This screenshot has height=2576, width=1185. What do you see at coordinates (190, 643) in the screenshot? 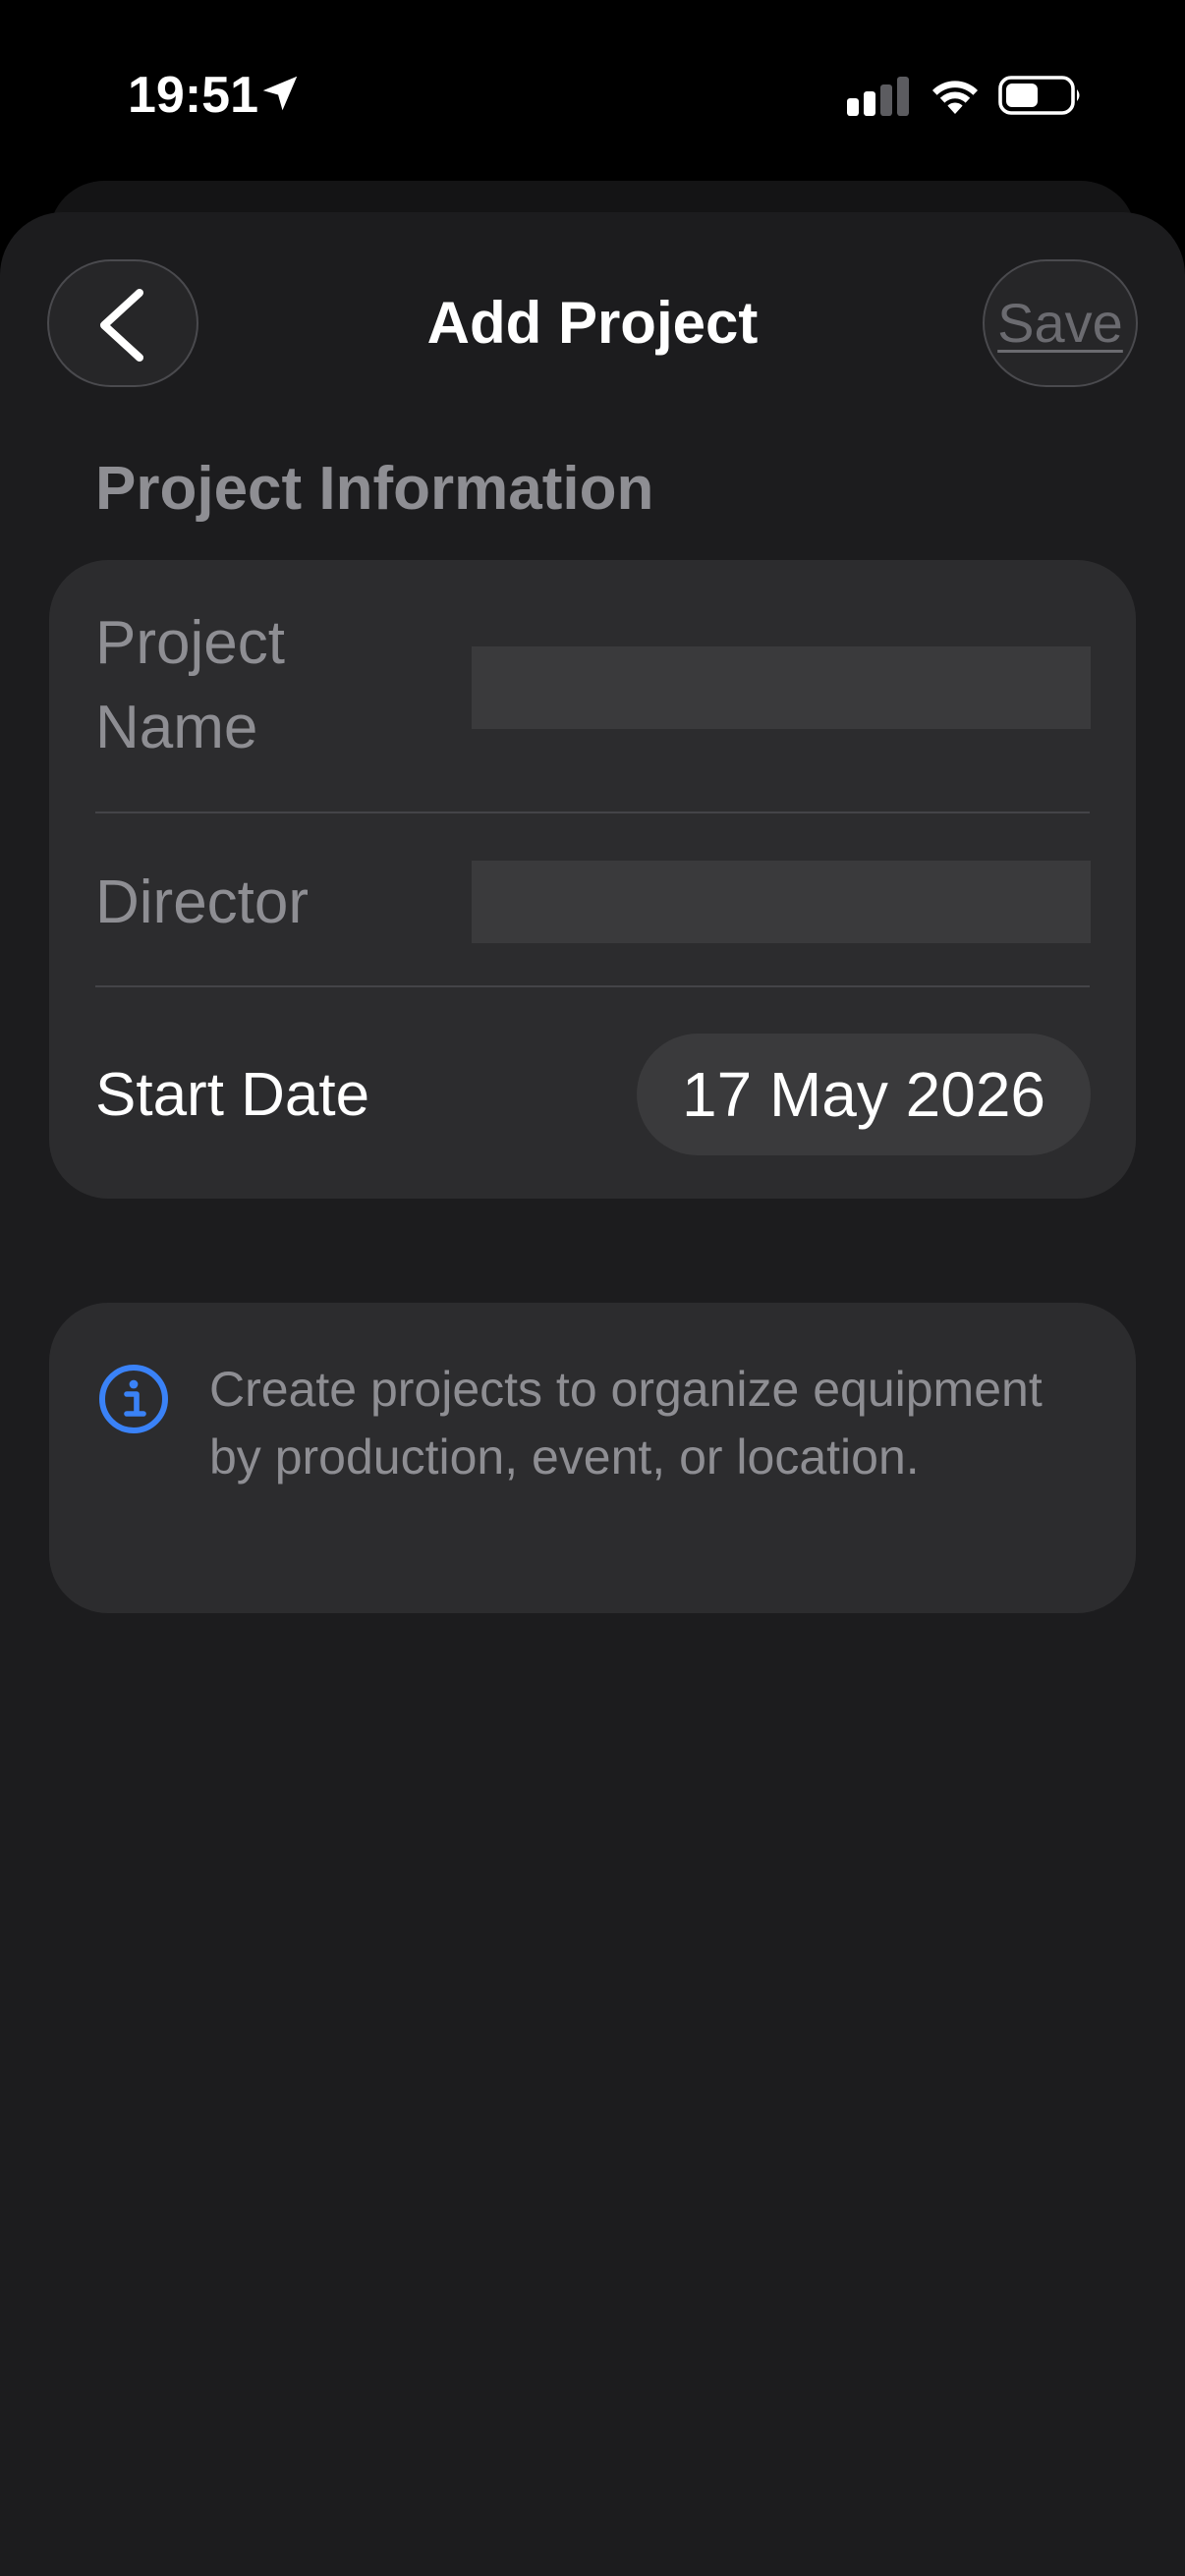
I see `project-name-label-line1: Project` at bounding box center [190, 643].